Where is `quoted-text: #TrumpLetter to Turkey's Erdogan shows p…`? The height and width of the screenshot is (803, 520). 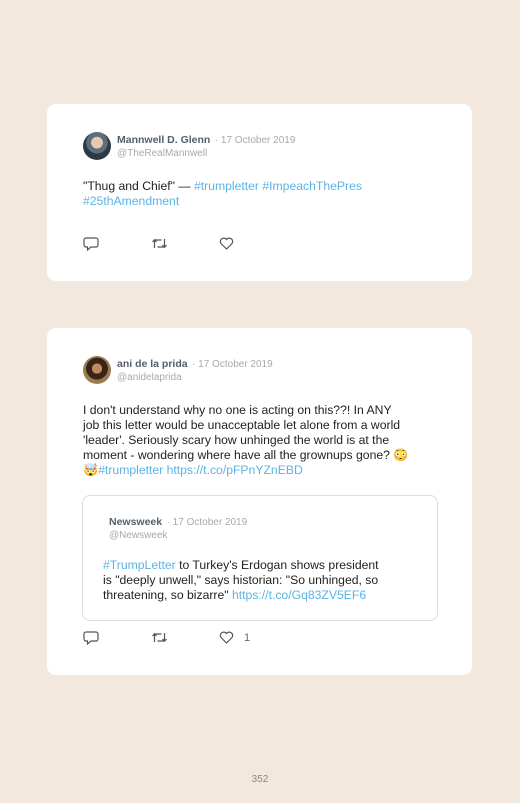 quoted-text: #TrumpLetter to Turkey's Erdogan shows p… is located at coordinates (241, 580).